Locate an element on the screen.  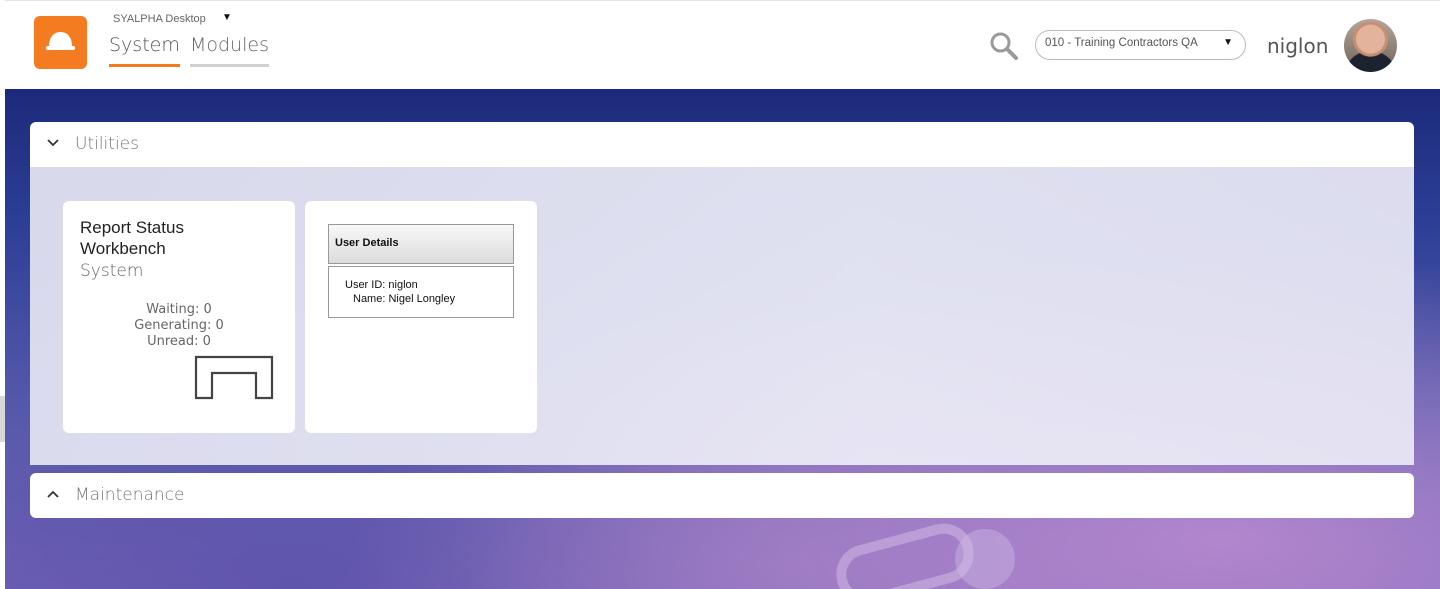
maintenance-panel-header: Maintenance is located at coordinates (722, 495).